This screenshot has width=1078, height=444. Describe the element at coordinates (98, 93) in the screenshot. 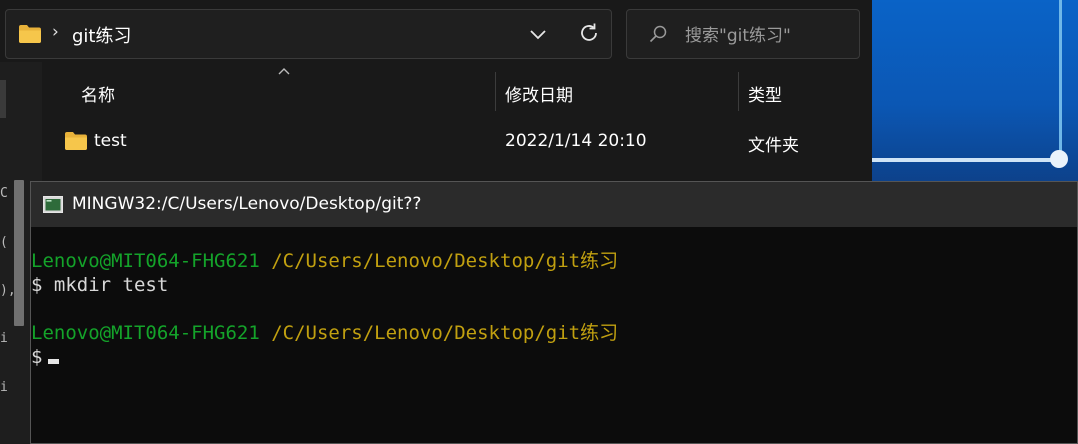

I see `column-header-name: 名称` at that location.